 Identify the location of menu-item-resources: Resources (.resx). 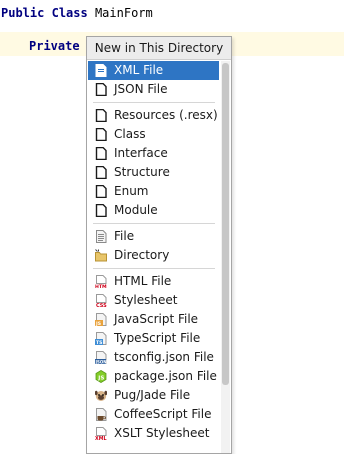
(153, 115).